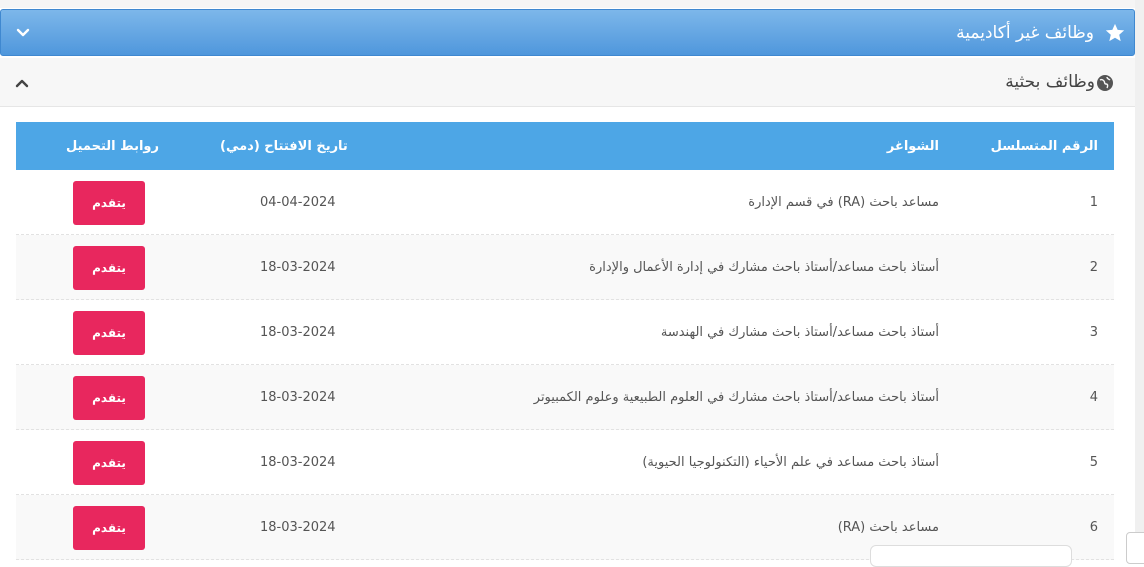 The width and height of the screenshot is (1144, 567). Describe the element at coordinates (1135, 548) in the screenshot. I see `corner-widget-edge` at that location.